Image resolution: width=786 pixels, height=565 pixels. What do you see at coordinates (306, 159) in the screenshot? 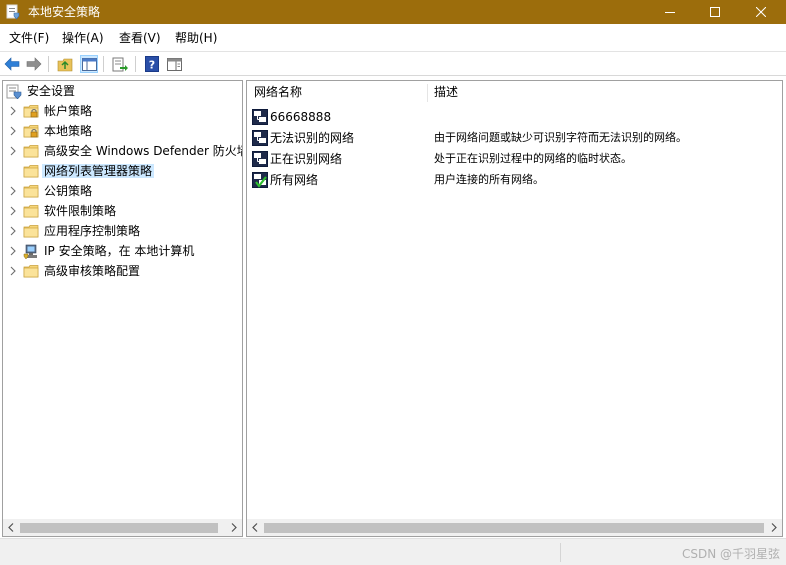
I see `network-name: 正在识别网络` at bounding box center [306, 159].